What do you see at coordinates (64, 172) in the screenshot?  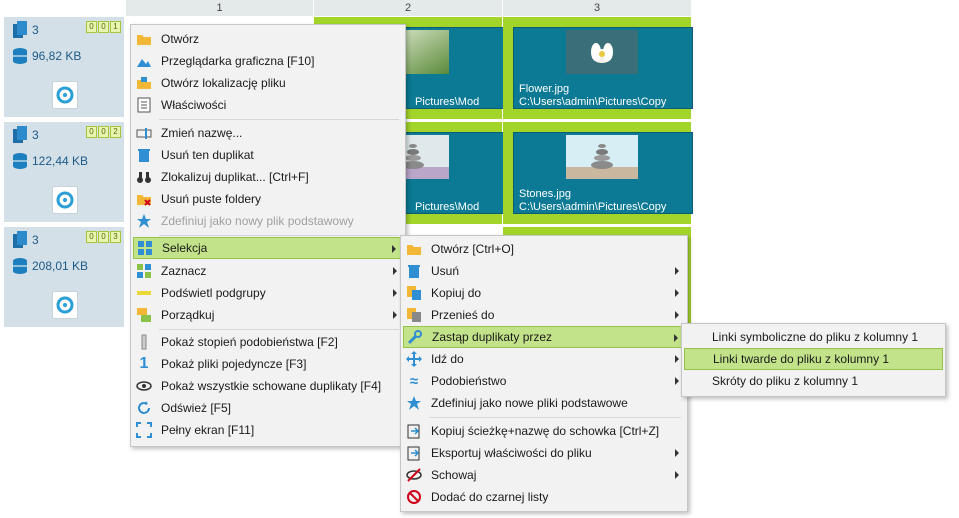 I see `group-cell-2: 3 002 122,44 KB` at bounding box center [64, 172].